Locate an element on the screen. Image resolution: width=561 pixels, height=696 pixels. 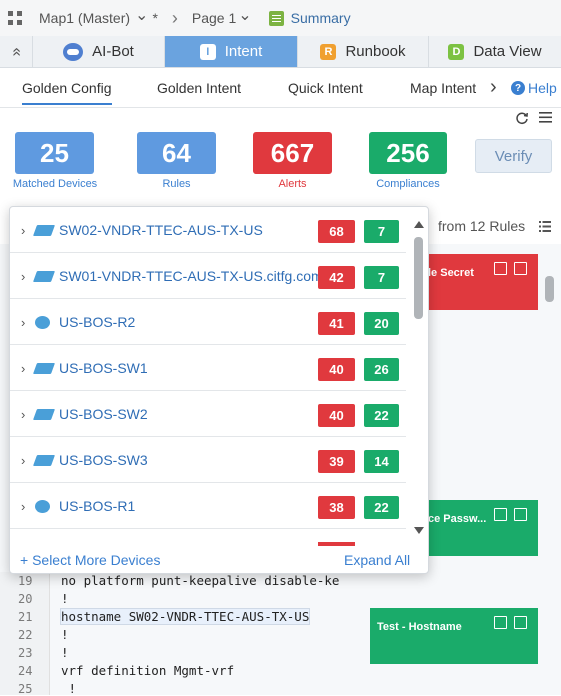
tab-quick-intent: Quick Intent is located at coordinates (325, 88).